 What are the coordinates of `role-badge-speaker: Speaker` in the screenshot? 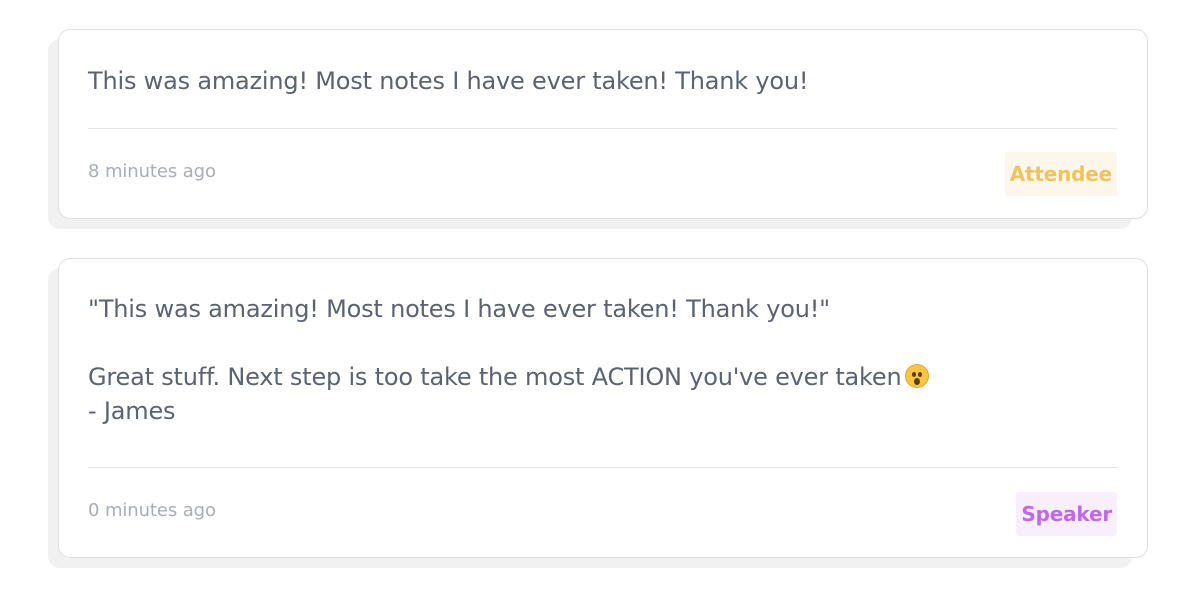 It's located at (1066, 514).